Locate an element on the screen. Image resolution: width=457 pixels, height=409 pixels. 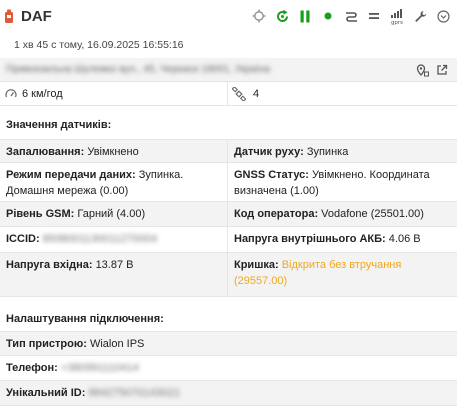
device-type-row: Тип пристрою: Wialon IPS is located at coordinates (228, 343).